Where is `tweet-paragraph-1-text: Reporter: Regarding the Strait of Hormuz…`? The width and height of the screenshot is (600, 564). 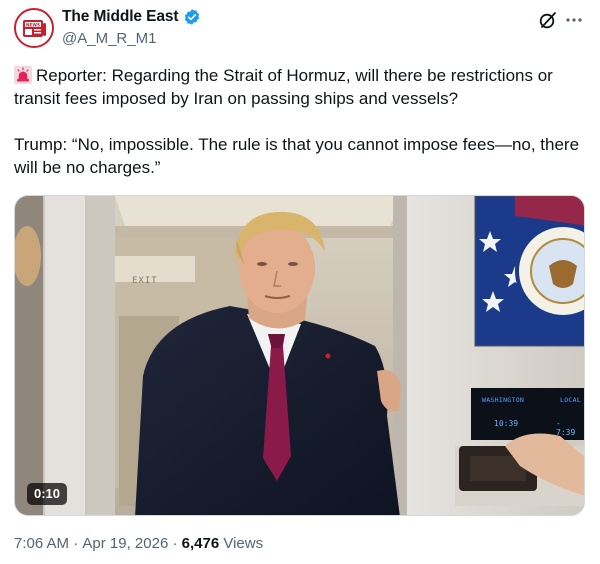 tweet-paragraph-1-text: Reporter: Regarding the Strait of Hormuz… is located at coordinates (283, 87).